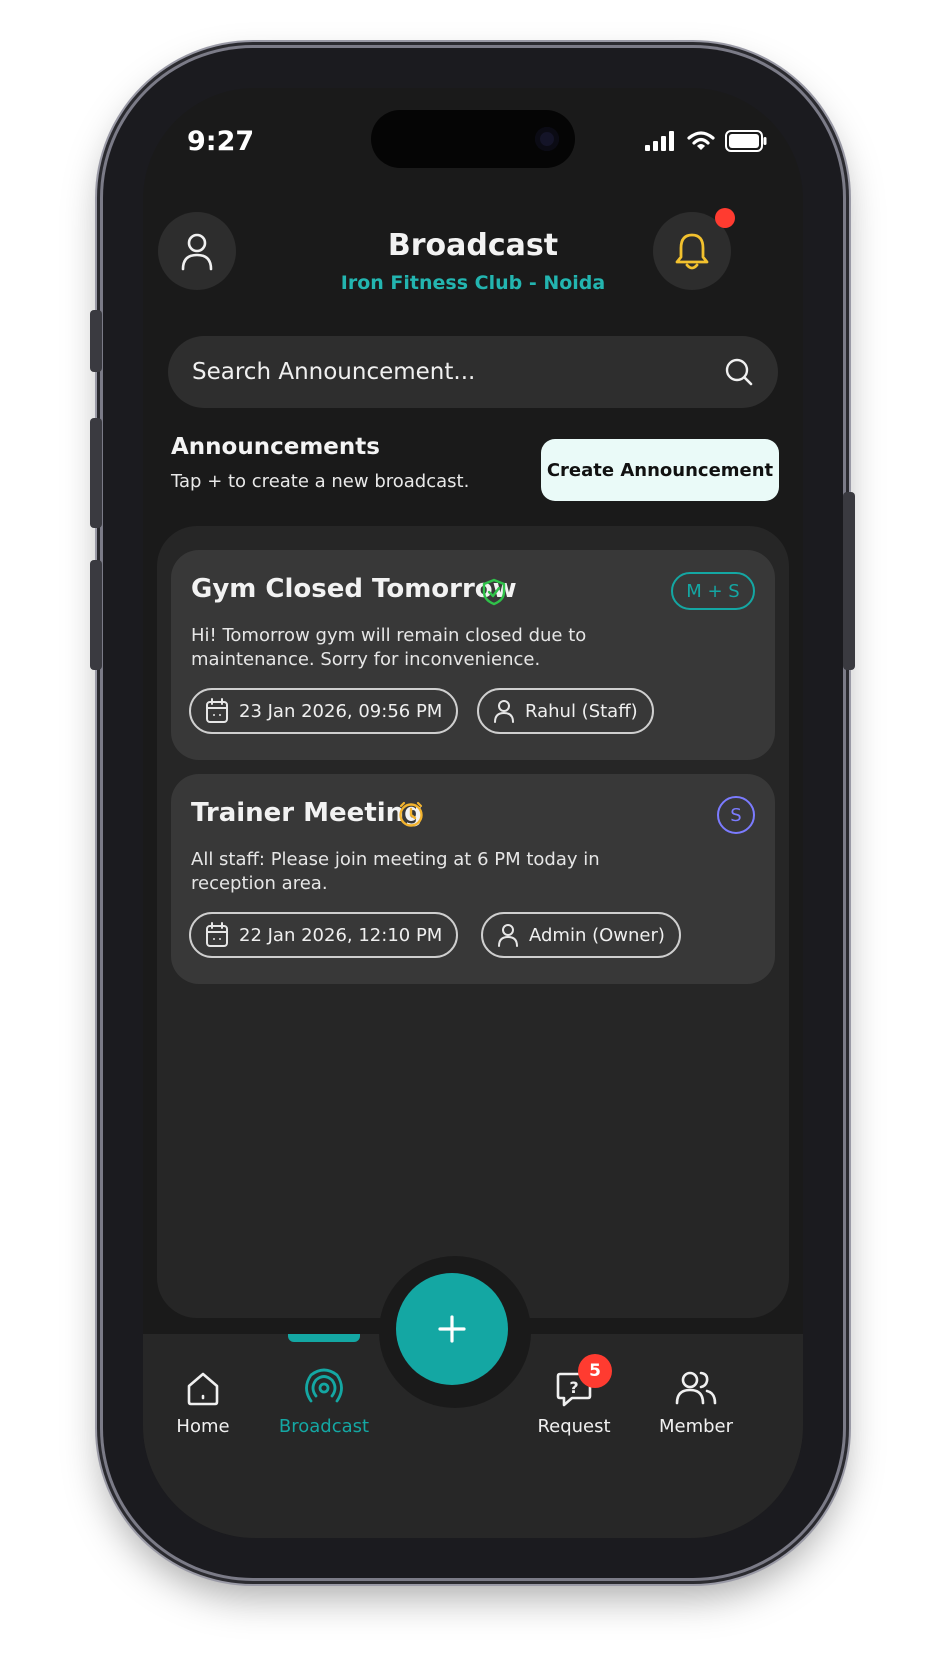 Image resolution: width=941 pixels, height=1672 pixels. What do you see at coordinates (595, 1371) in the screenshot?
I see `request-count-badge: 5` at bounding box center [595, 1371].